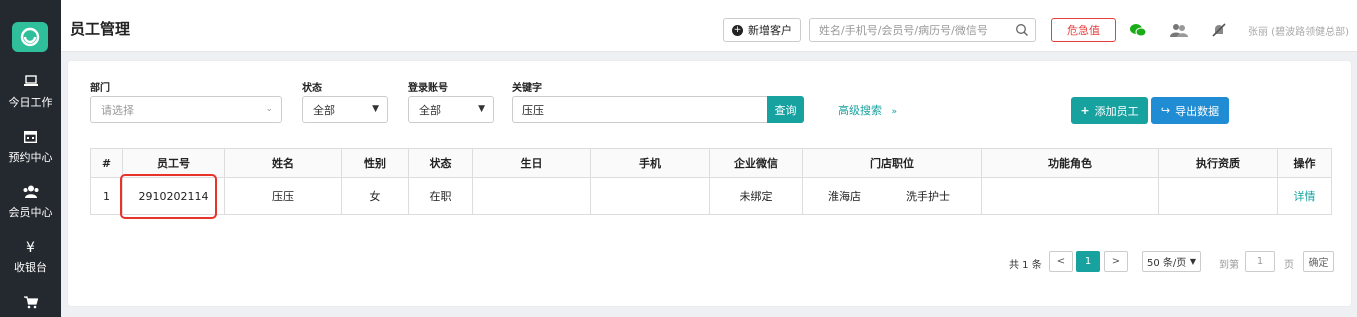  Describe the element at coordinates (1179, 30) in the screenshot. I see `group-icon` at that location.